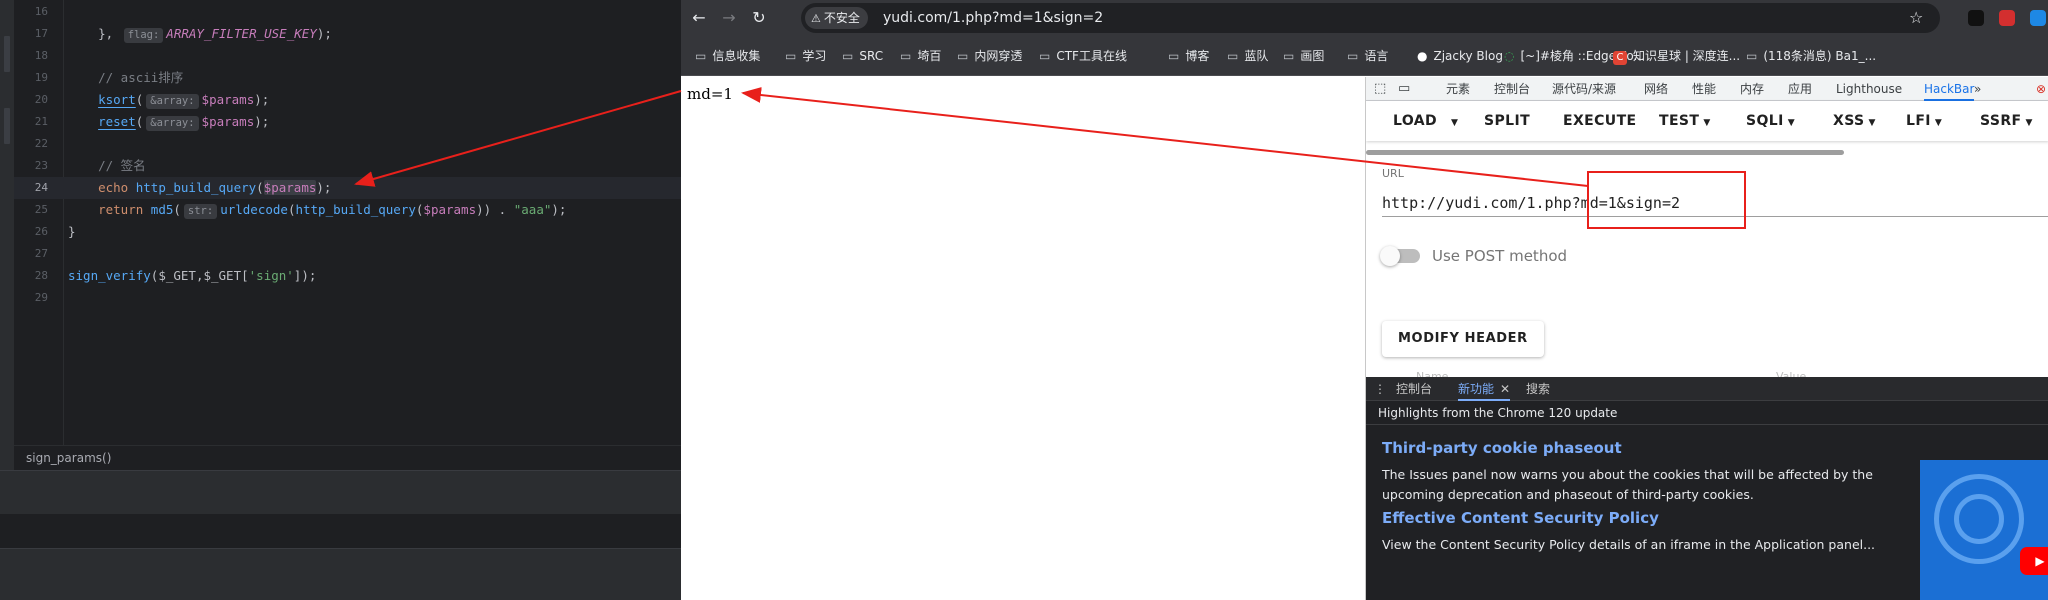  Describe the element at coordinates (805, 56) in the screenshot. I see `bookmark-item: ▭ 学习` at that location.